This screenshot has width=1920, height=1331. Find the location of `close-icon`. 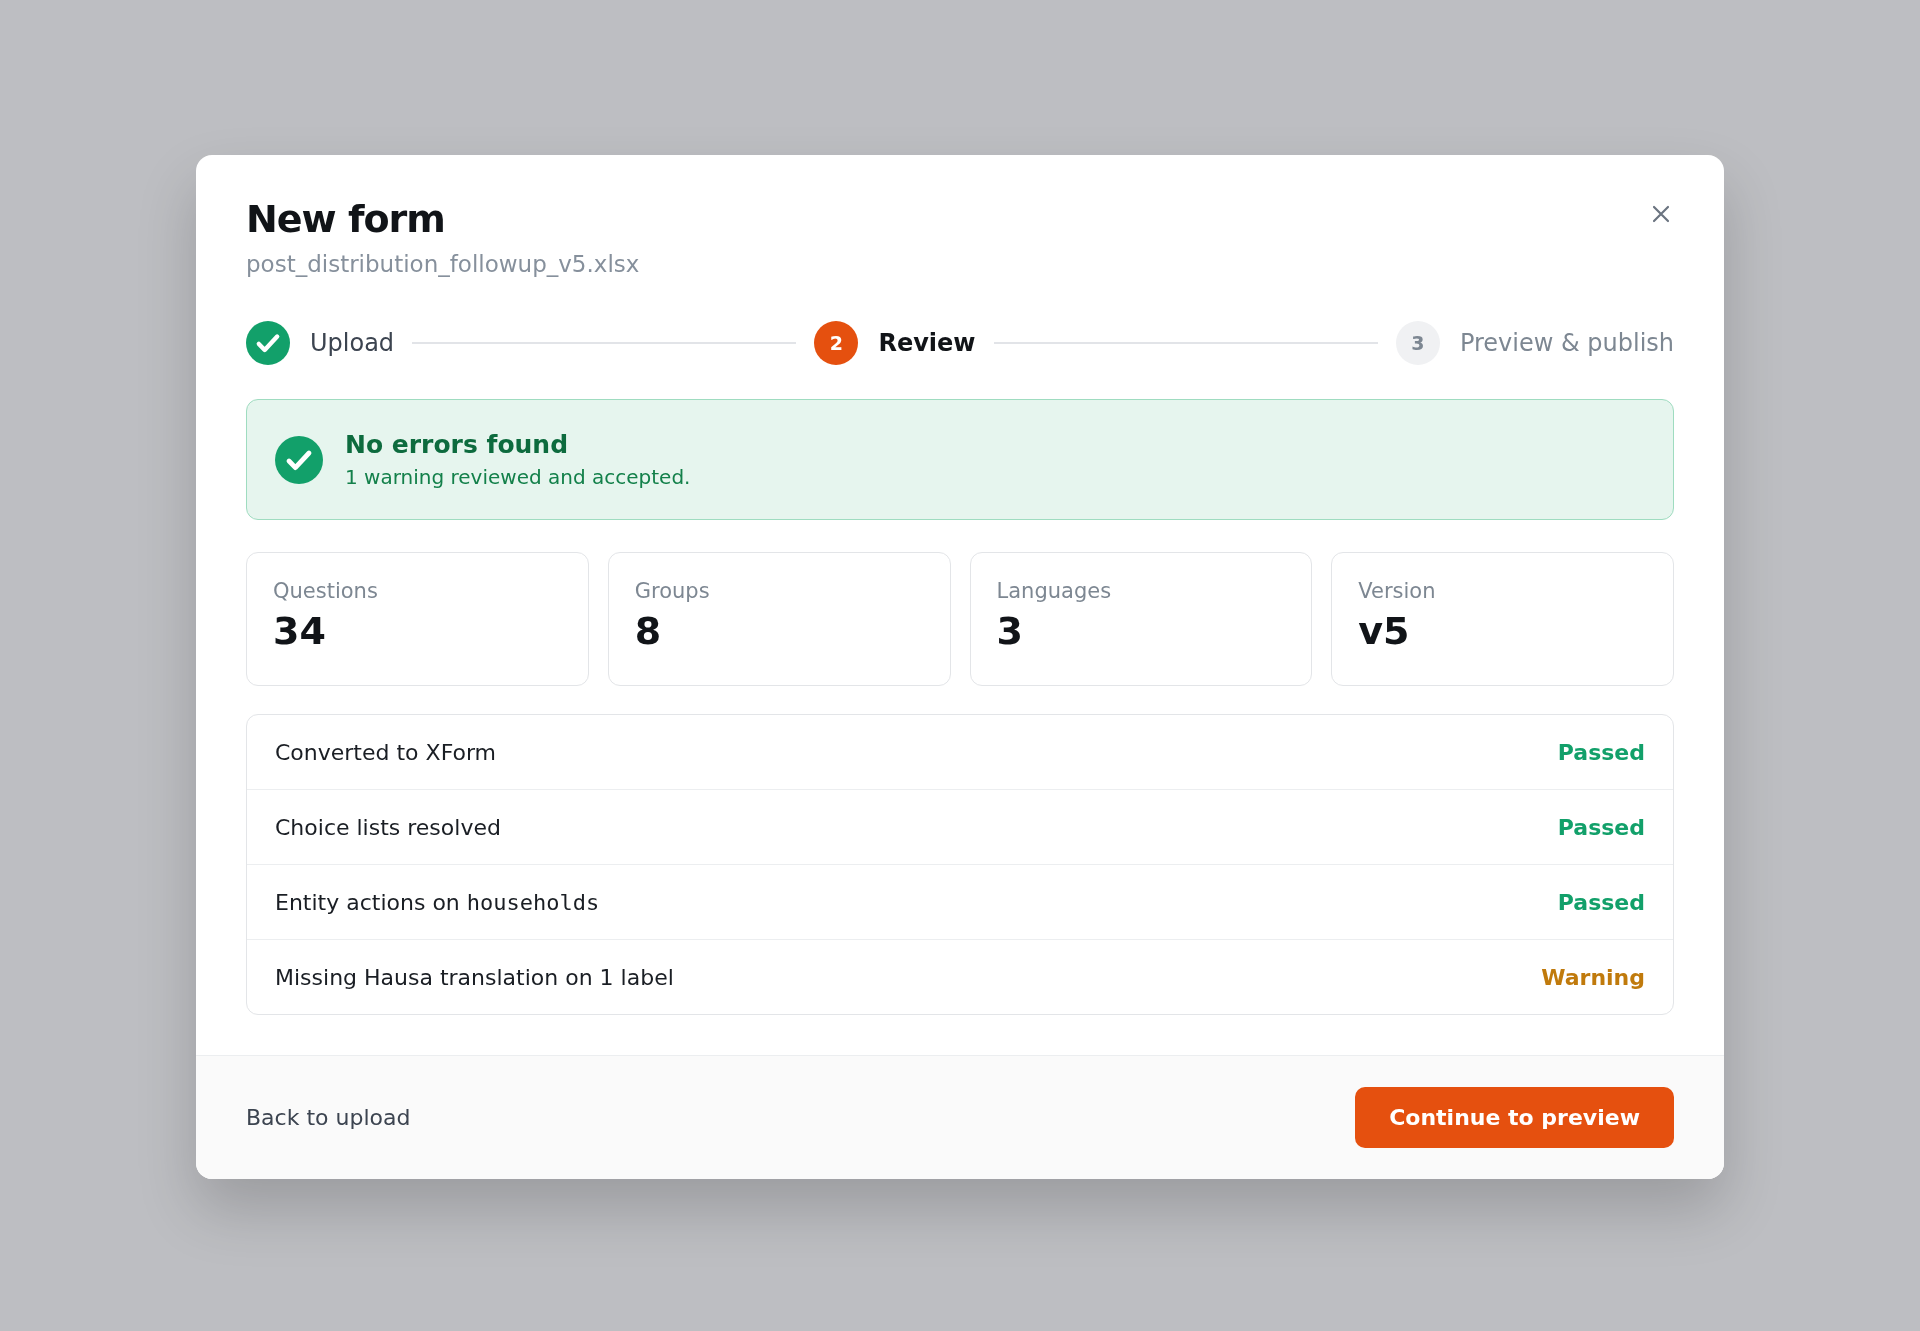

close-icon is located at coordinates (1661, 214).